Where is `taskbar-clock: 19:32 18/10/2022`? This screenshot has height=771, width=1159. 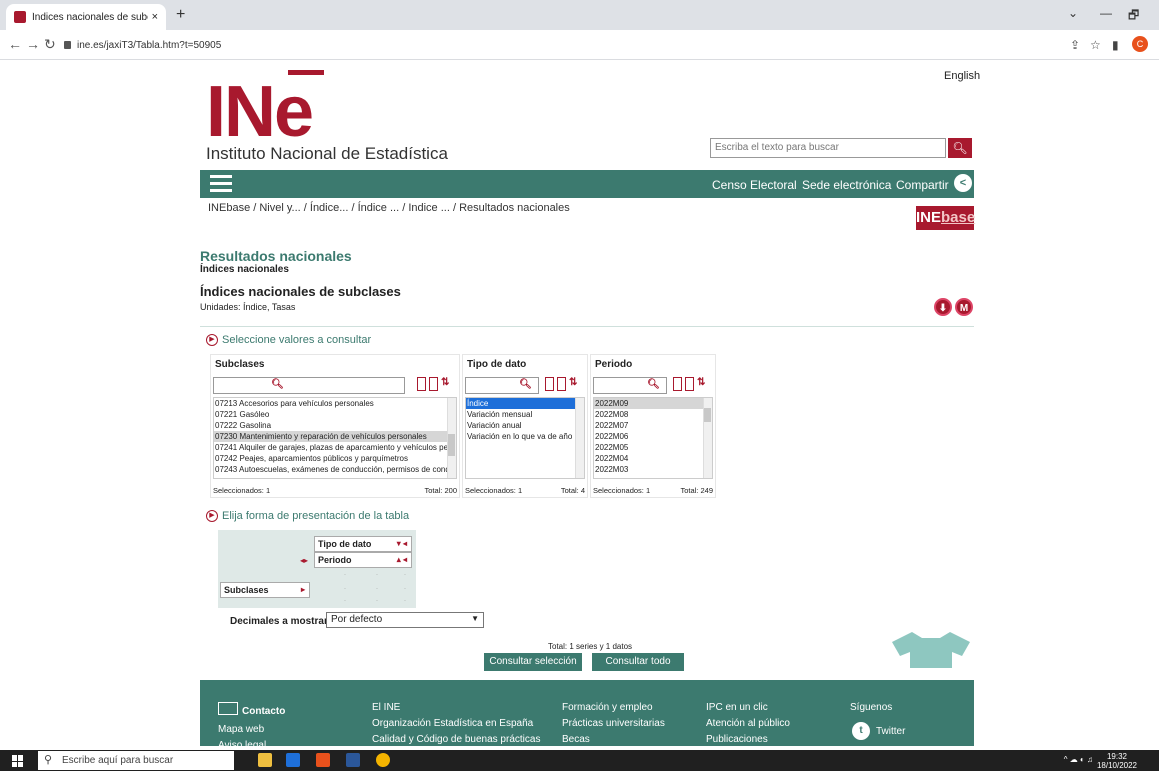
taskbar-clock: 19:32 18/10/2022 is located at coordinates (1117, 761).